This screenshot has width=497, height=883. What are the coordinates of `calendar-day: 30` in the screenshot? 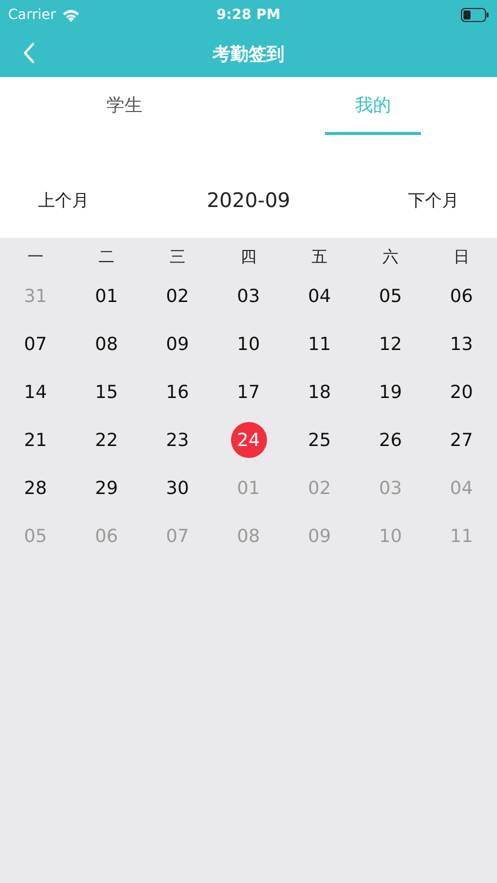 It's located at (178, 488).